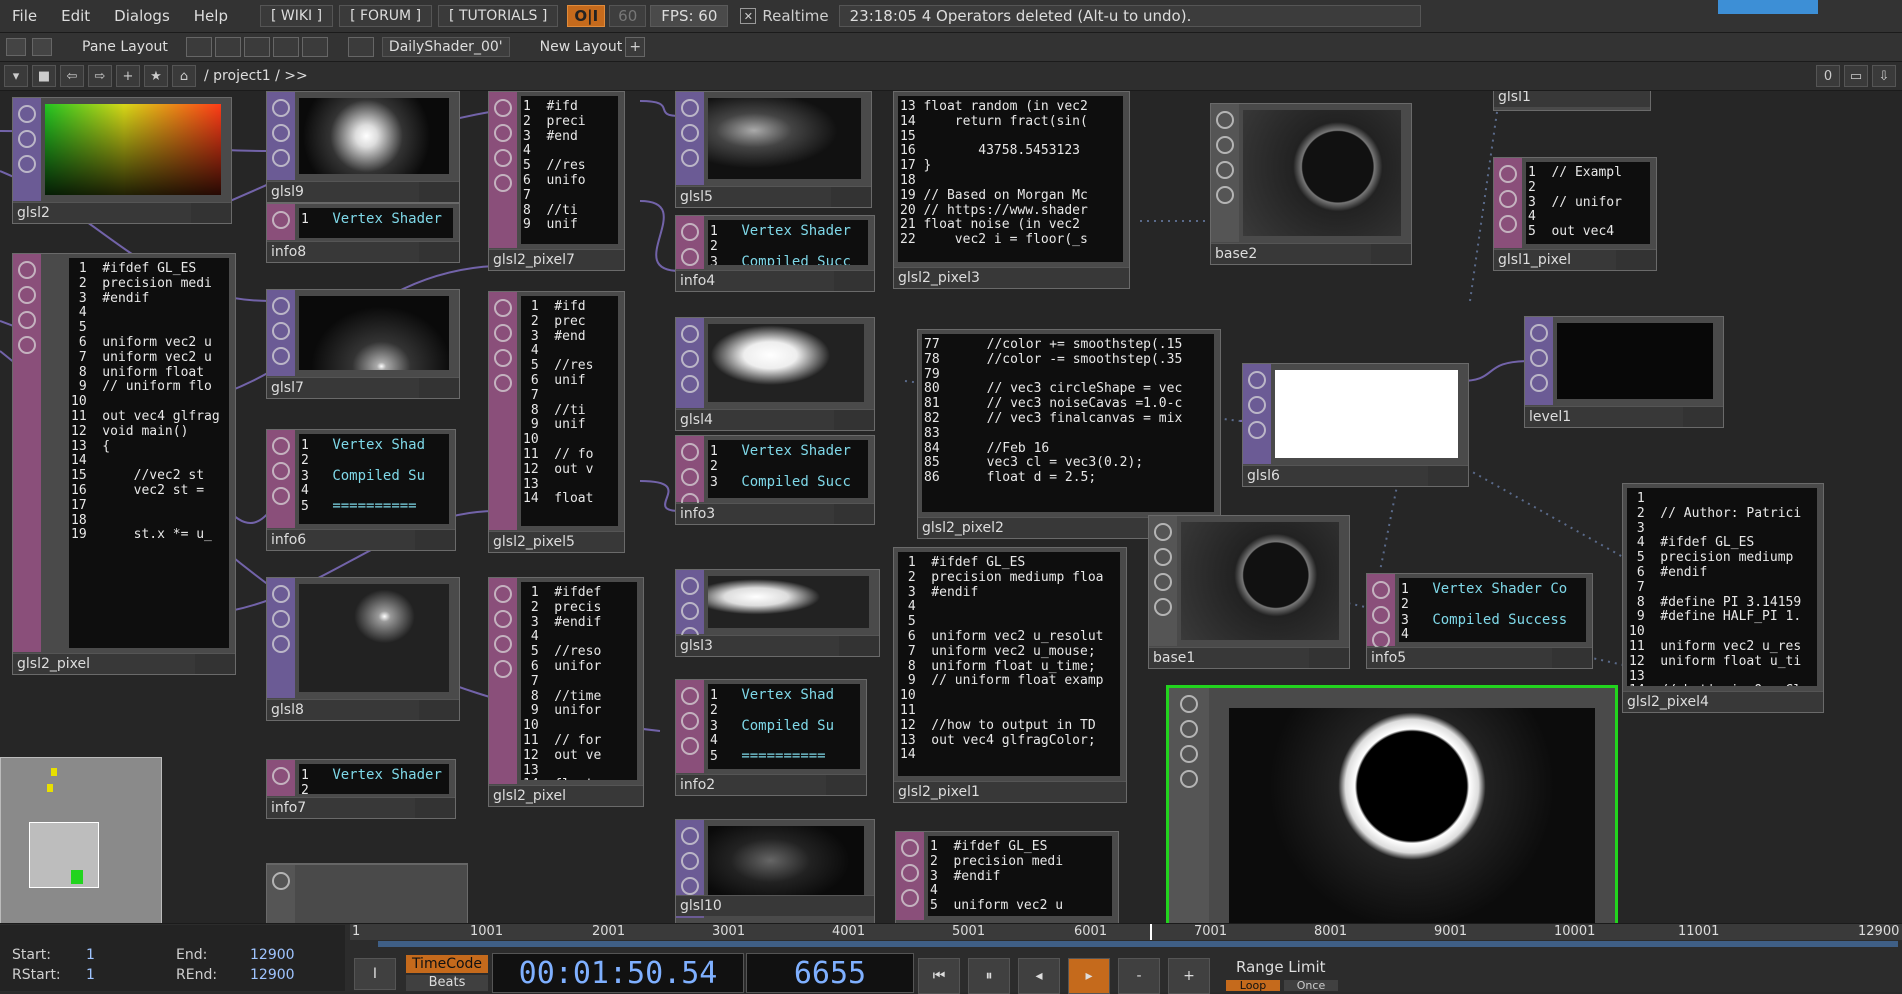 Image resolution: width=1902 pixels, height=994 pixels. What do you see at coordinates (374, 333) in the screenshot?
I see `node-preview` at bounding box center [374, 333].